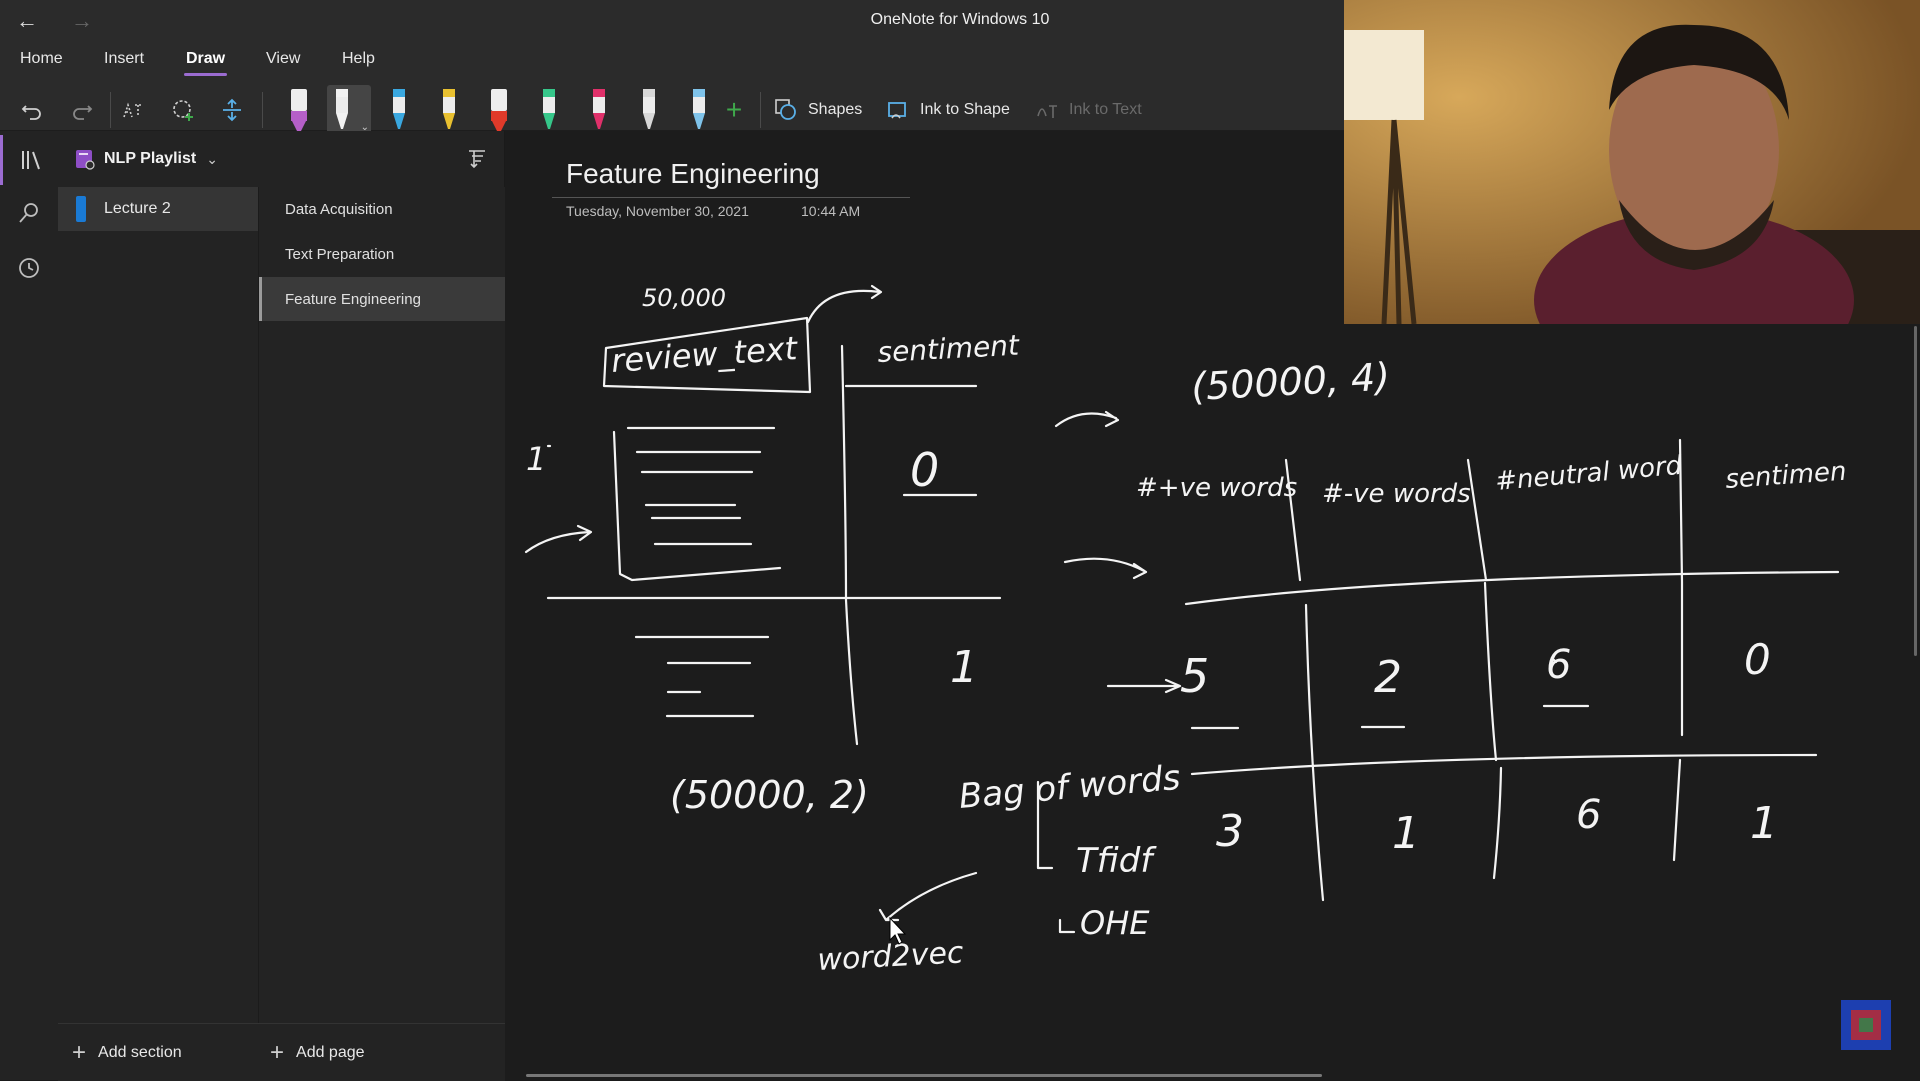 The height and width of the screenshot is (1081, 1920). I want to click on ink-arrow-right, so click(1144, 686).